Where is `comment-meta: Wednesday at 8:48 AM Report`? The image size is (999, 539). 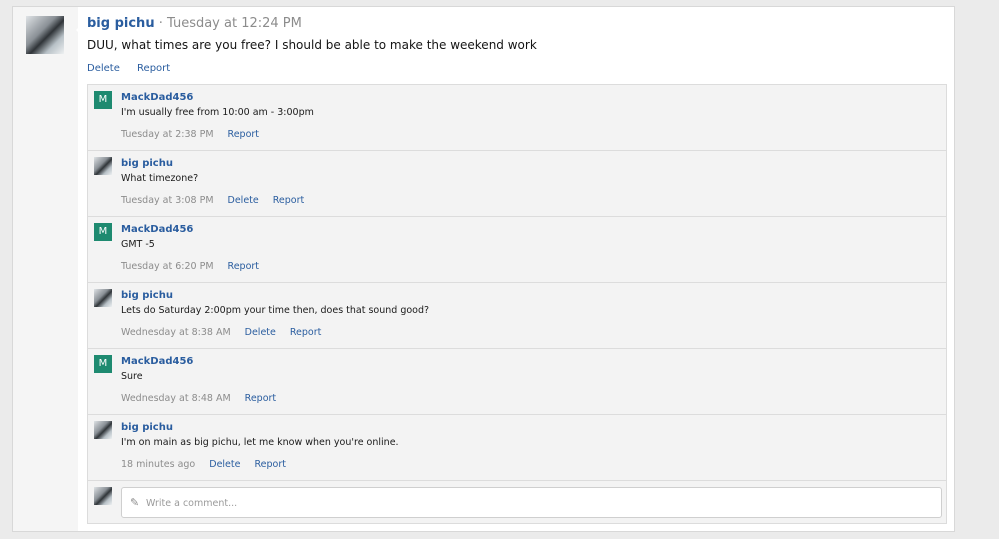 comment-meta: Wednesday at 8:48 AM Report is located at coordinates (205, 398).